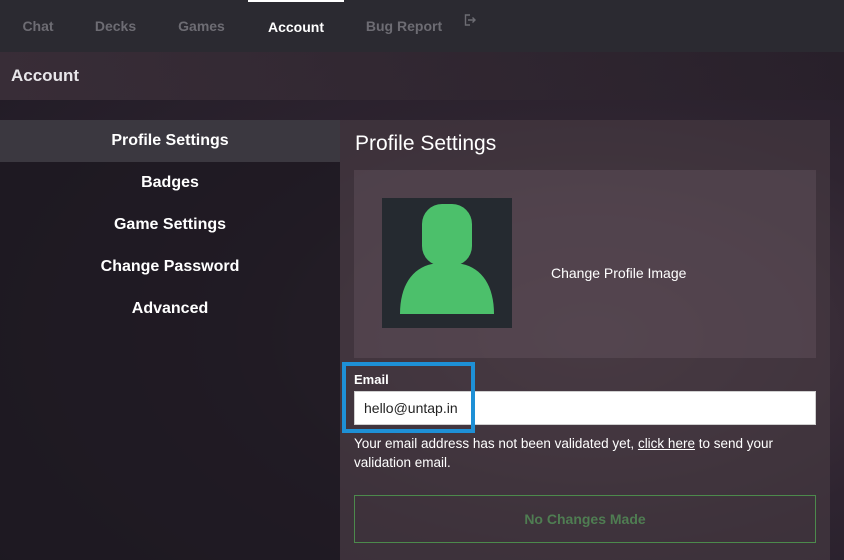 The image size is (844, 560). Describe the element at coordinates (422, 76) in the screenshot. I see `page-header: Account` at that location.